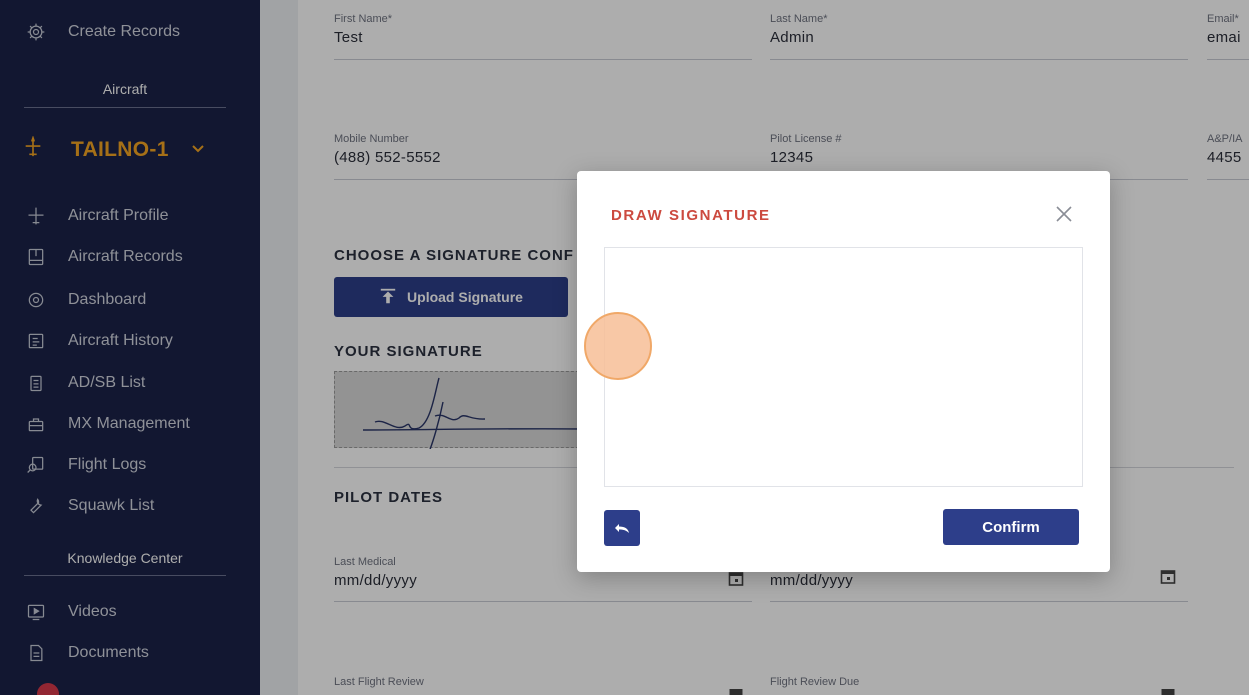 This screenshot has height=695, width=1249. What do you see at coordinates (691, 215) in the screenshot?
I see `dialog-title: DRAW SIGNATURE` at bounding box center [691, 215].